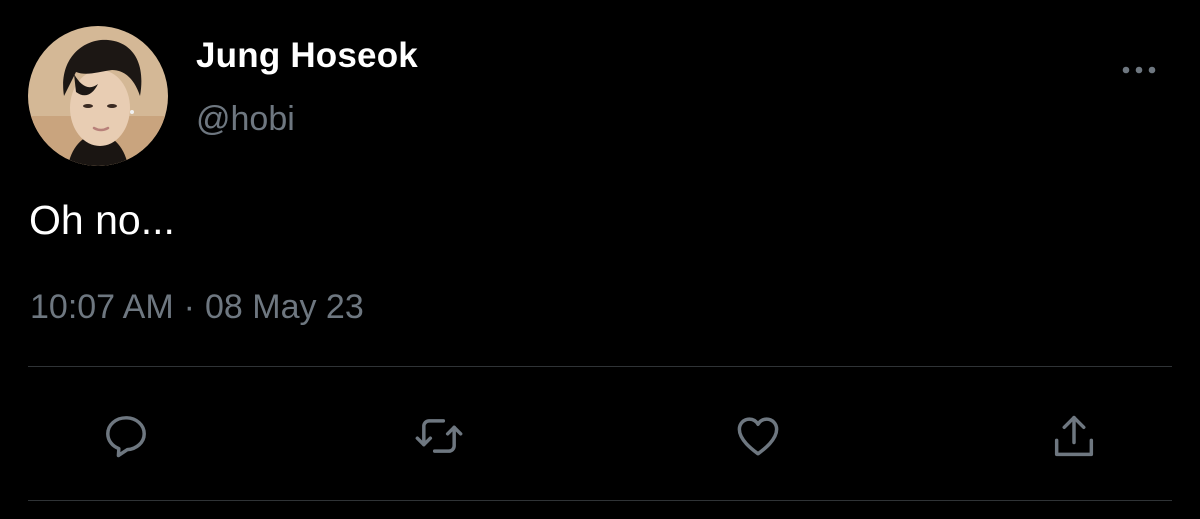 The height and width of the screenshot is (519, 1200). Describe the element at coordinates (284, 307) in the screenshot. I see `tweet-date: 08 May 23` at that location.